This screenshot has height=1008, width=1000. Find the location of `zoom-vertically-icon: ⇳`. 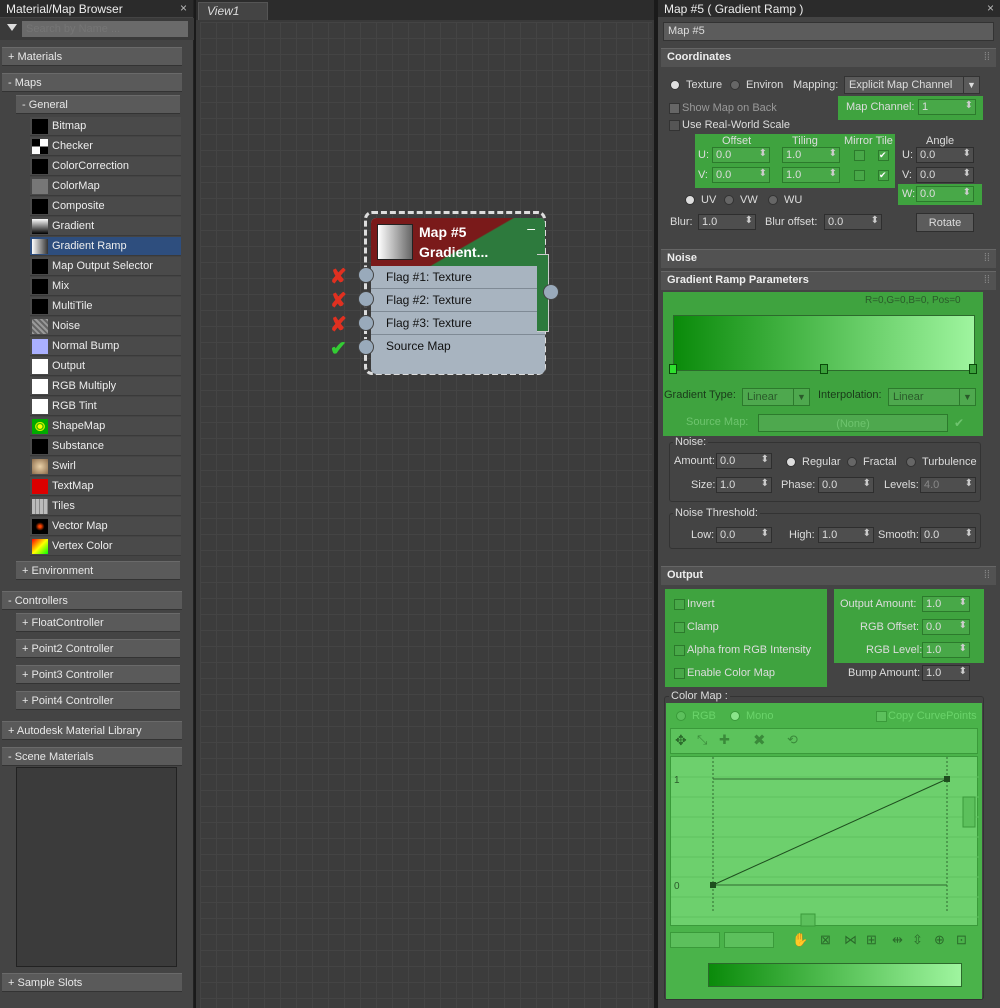

zoom-vertically-icon: ⇳ is located at coordinates (917, 940).